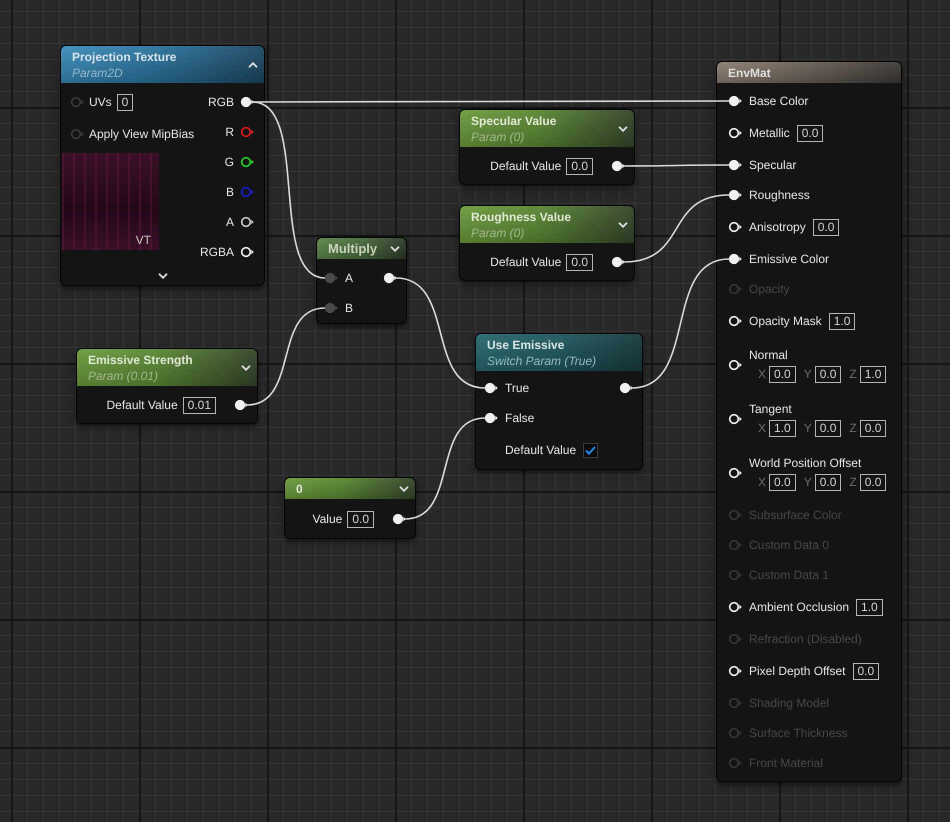  I want to click on node-title: 0, so click(299, 489).